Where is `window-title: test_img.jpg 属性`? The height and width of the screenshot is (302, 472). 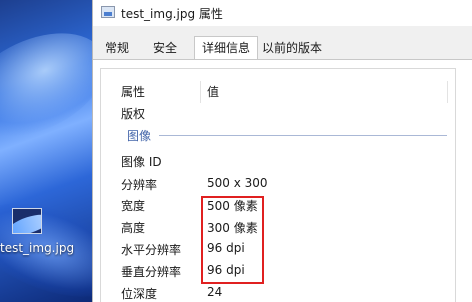
window-title: test_img.jpg 属性 is located at coordinates (172, 14).